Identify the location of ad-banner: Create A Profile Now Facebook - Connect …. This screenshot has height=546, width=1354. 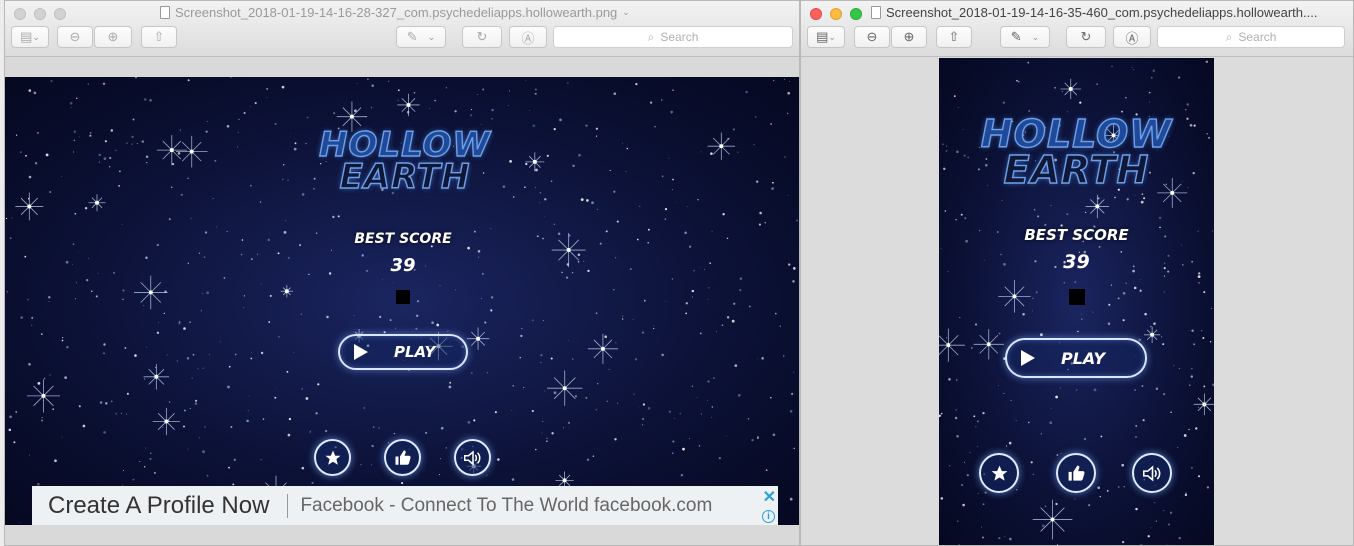
(405, 505).